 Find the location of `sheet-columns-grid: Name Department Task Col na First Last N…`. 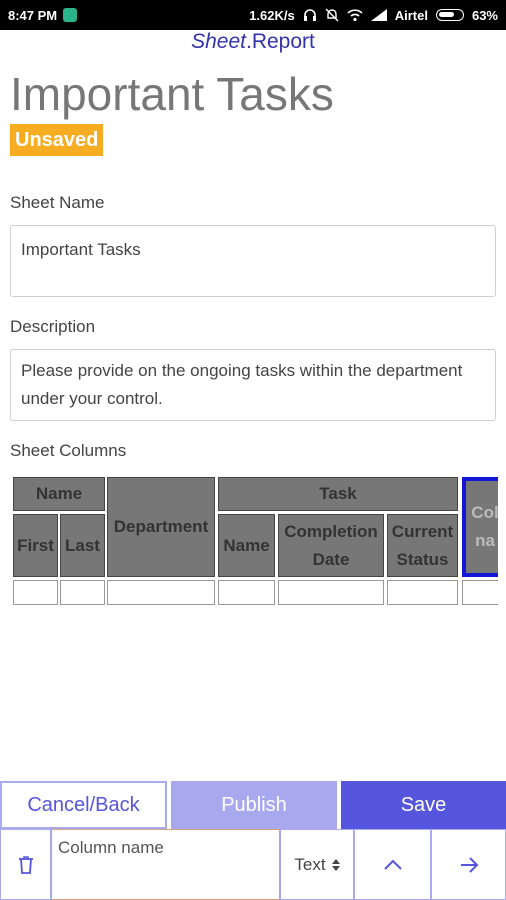

sheet-columns-grid: Name Department Task Col na First Last N… is located at coordinates (254, 541).